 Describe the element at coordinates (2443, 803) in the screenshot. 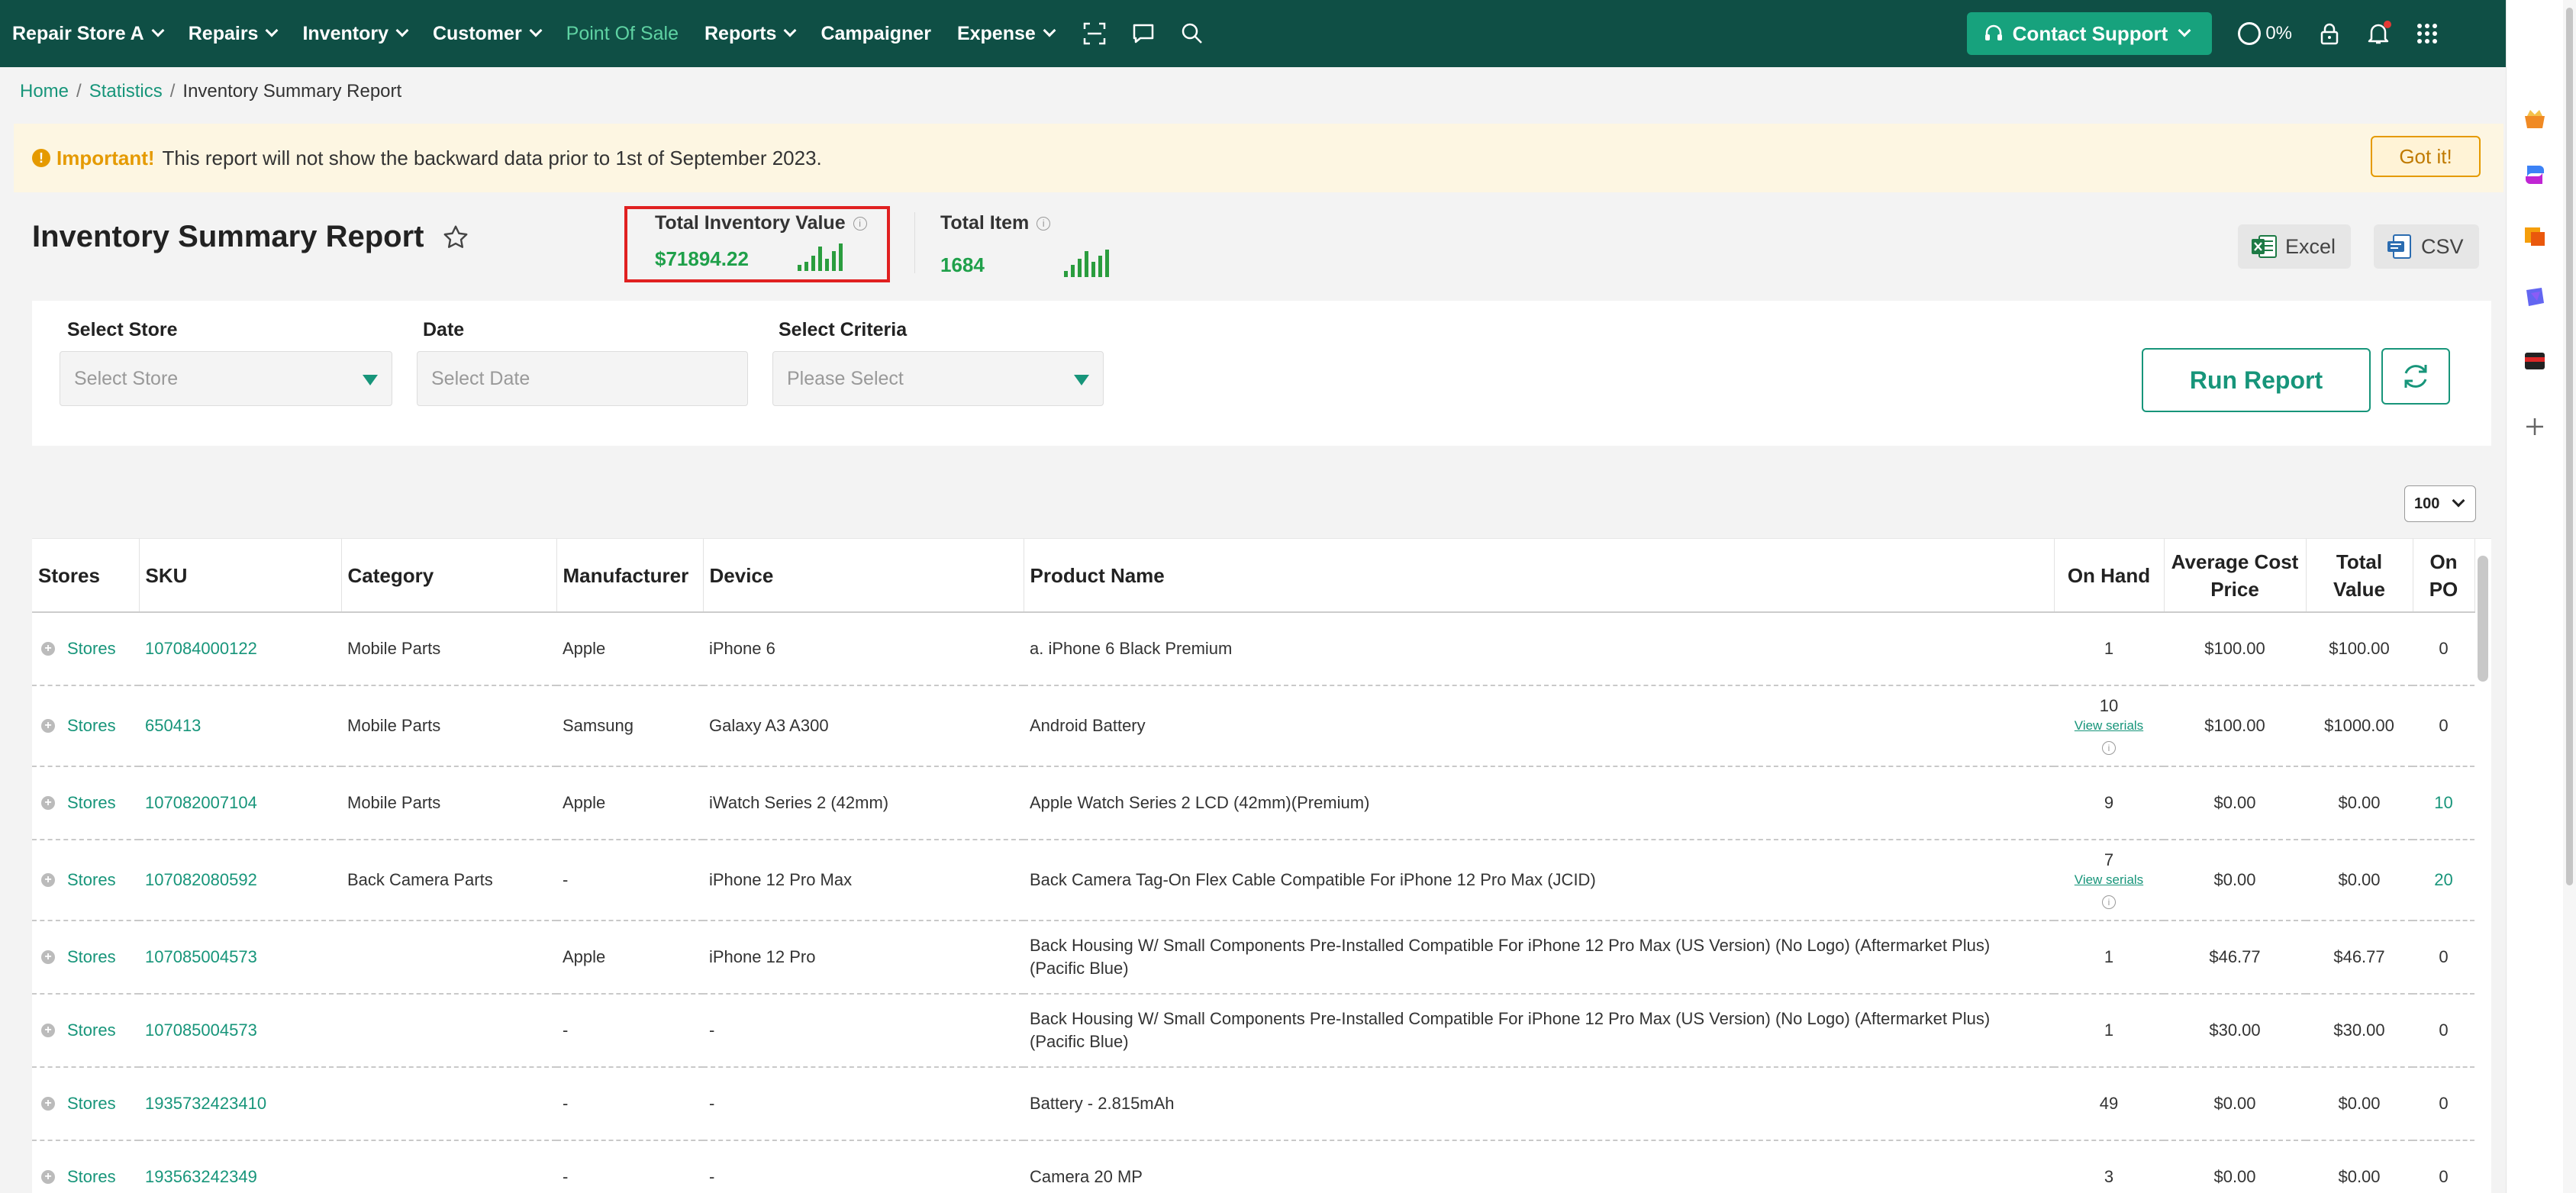

I see `on-po-cell: 10` at that location.